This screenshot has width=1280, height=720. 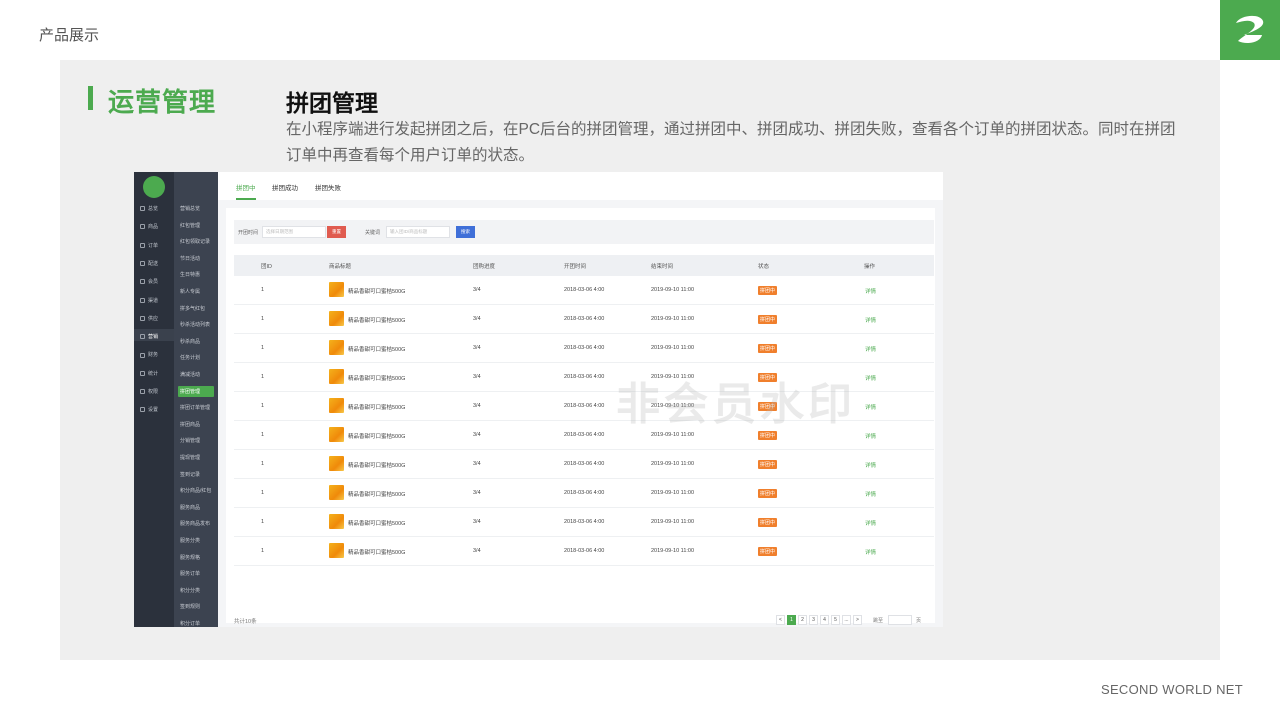 I want to click on secondary-nav-item: 服务分类, so click(x=190, y=540).